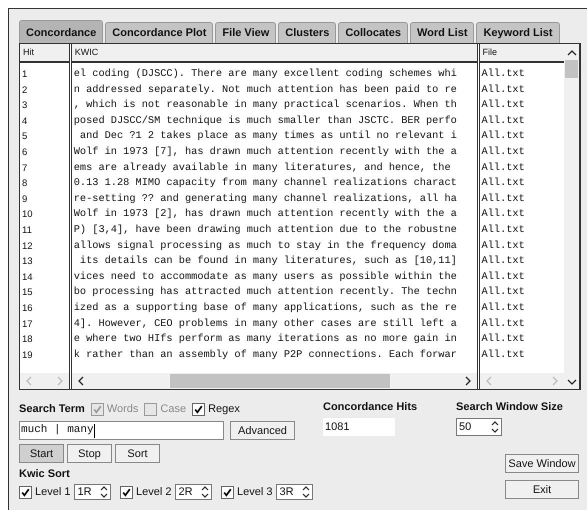 The width and height of the screenshot is (587, 510). What do you see at coordinates (224, 409) in the screenshot?
I see `checkbox-label: Regex` at bounding box center [224, 409].